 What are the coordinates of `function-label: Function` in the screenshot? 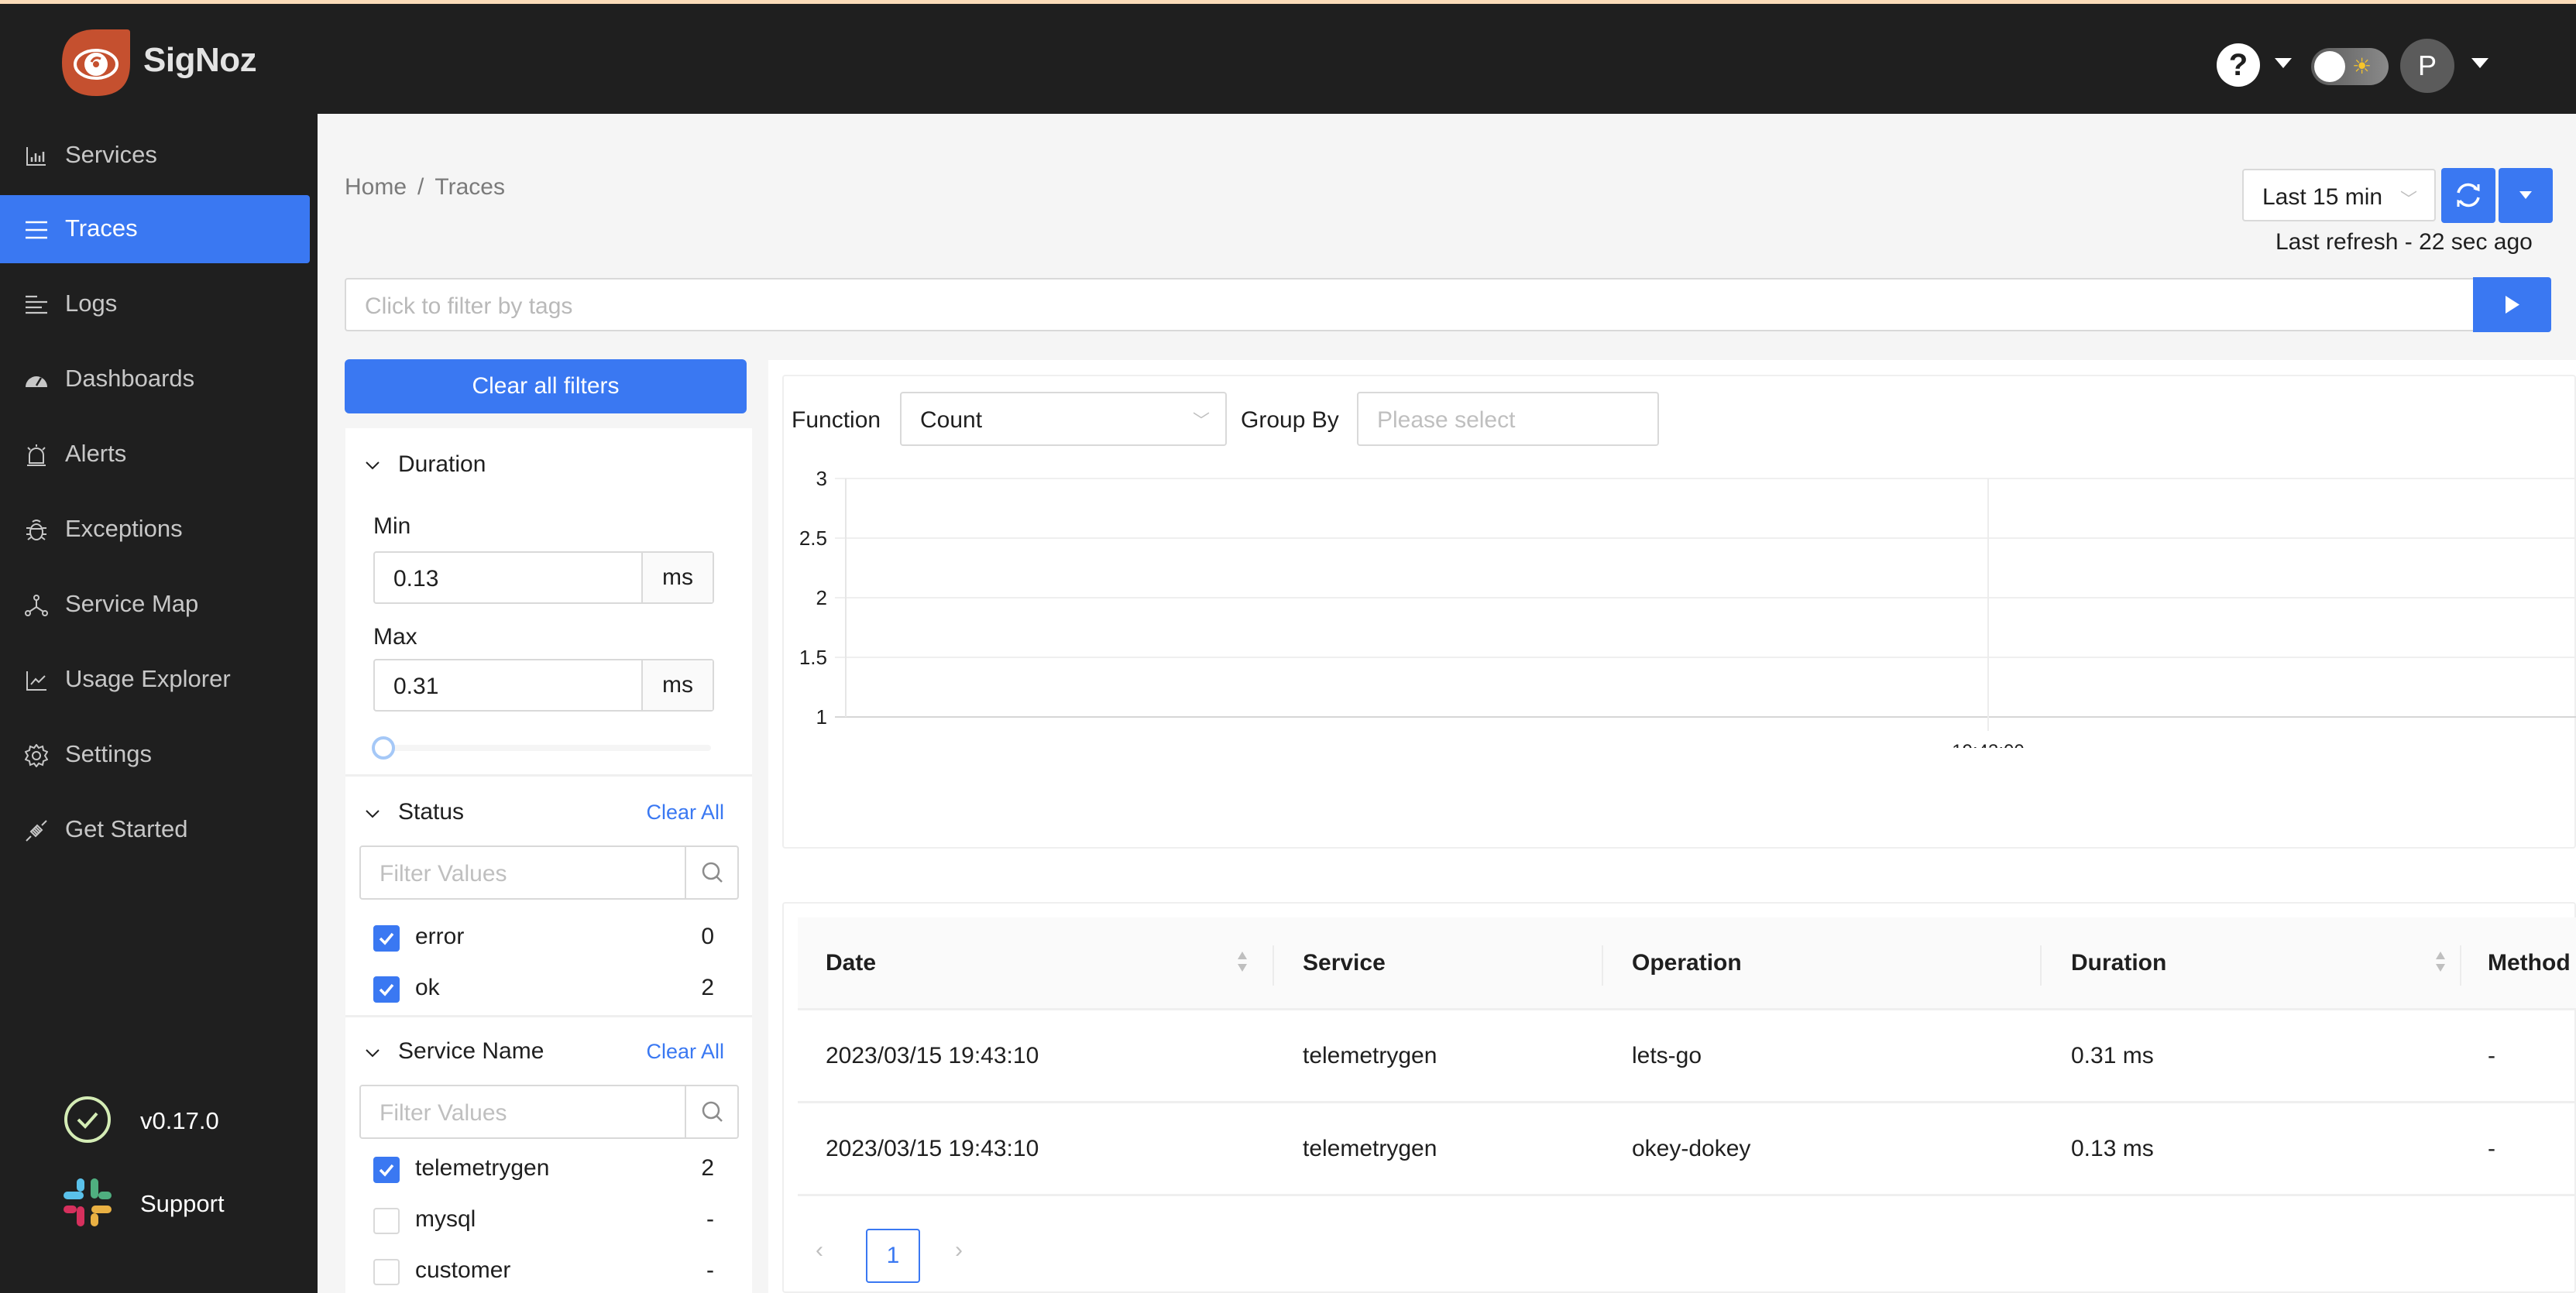 It's located at (836, 420).